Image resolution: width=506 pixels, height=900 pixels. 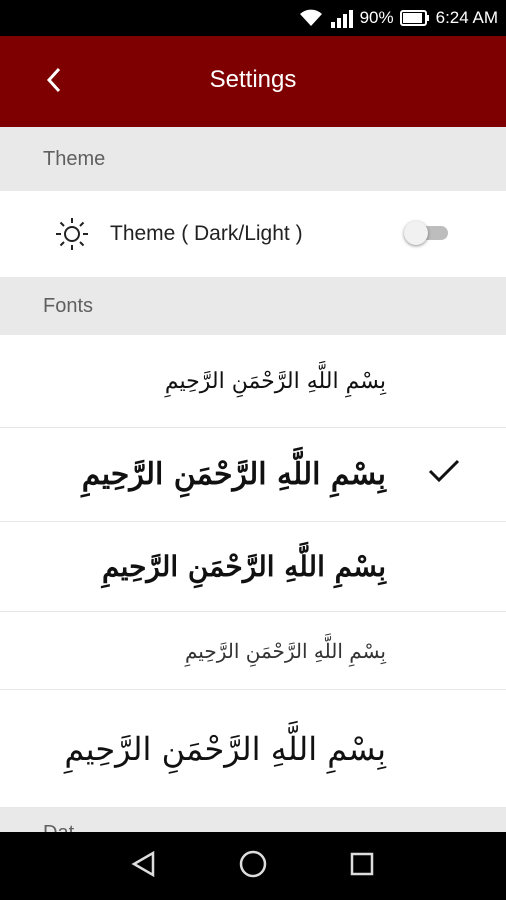 I want to click on section-header-next: Dat, so click(x=253, y=820).